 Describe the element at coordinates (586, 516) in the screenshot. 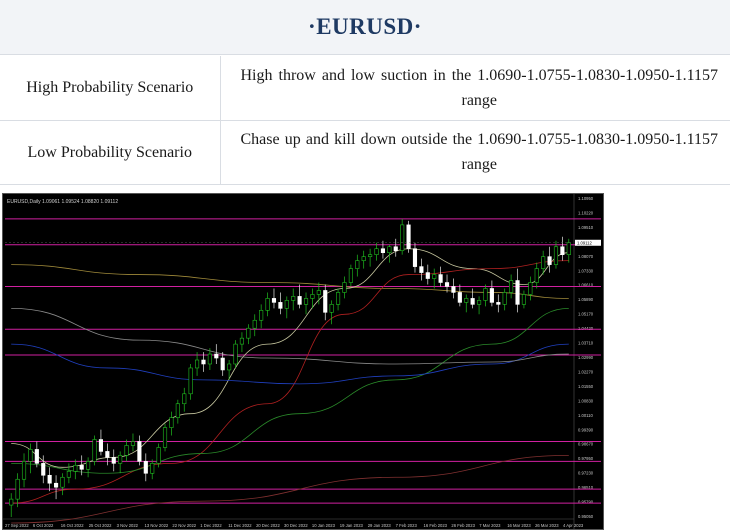

I see `y-tick-label: 0.95050` at that location.